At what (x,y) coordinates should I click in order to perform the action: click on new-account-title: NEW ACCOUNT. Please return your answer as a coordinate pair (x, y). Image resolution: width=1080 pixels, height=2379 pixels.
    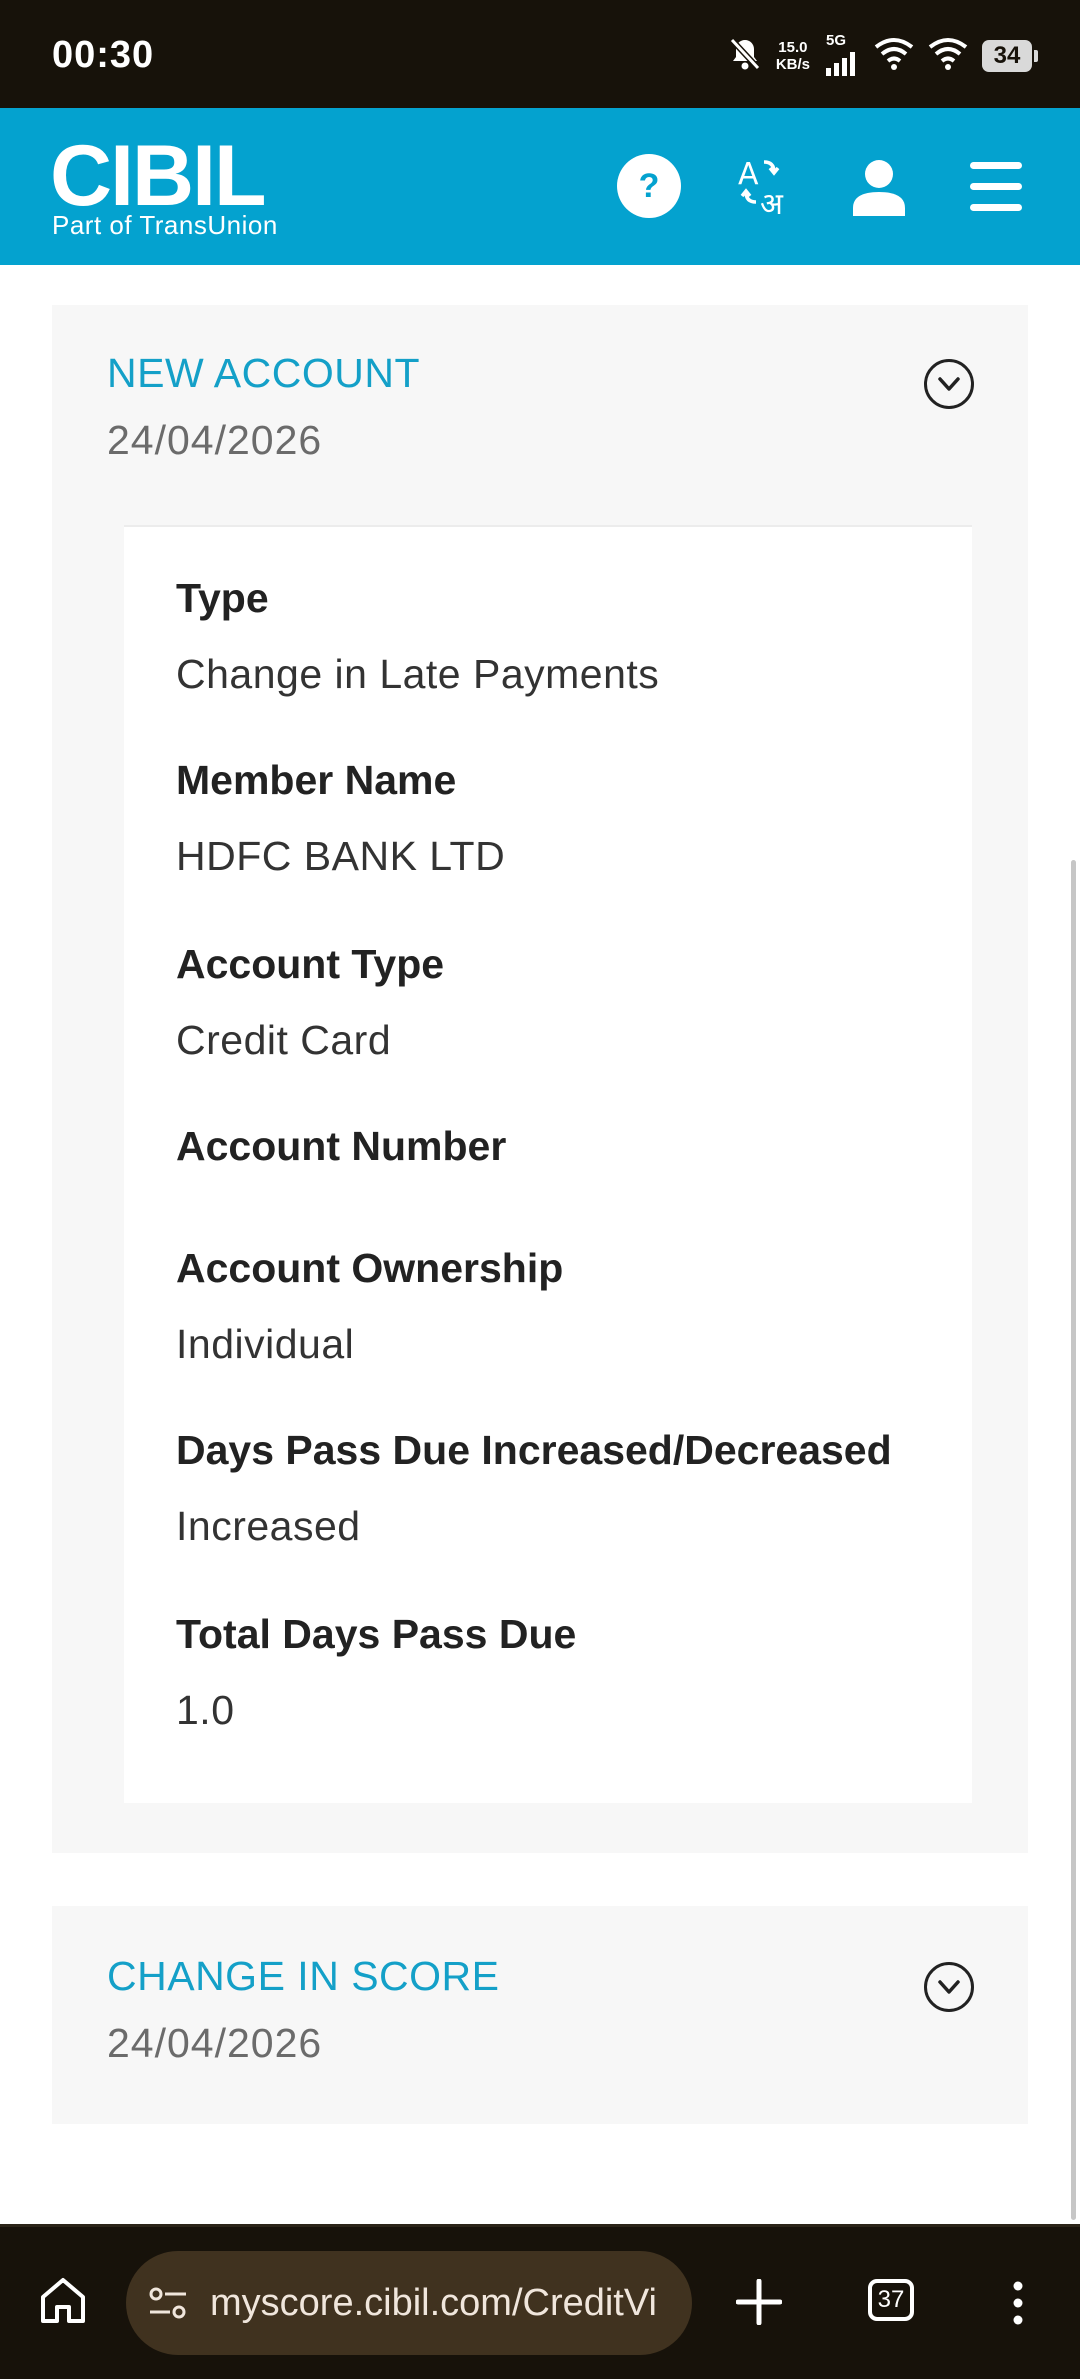
    Looking at the image, I should click on (263, 373).